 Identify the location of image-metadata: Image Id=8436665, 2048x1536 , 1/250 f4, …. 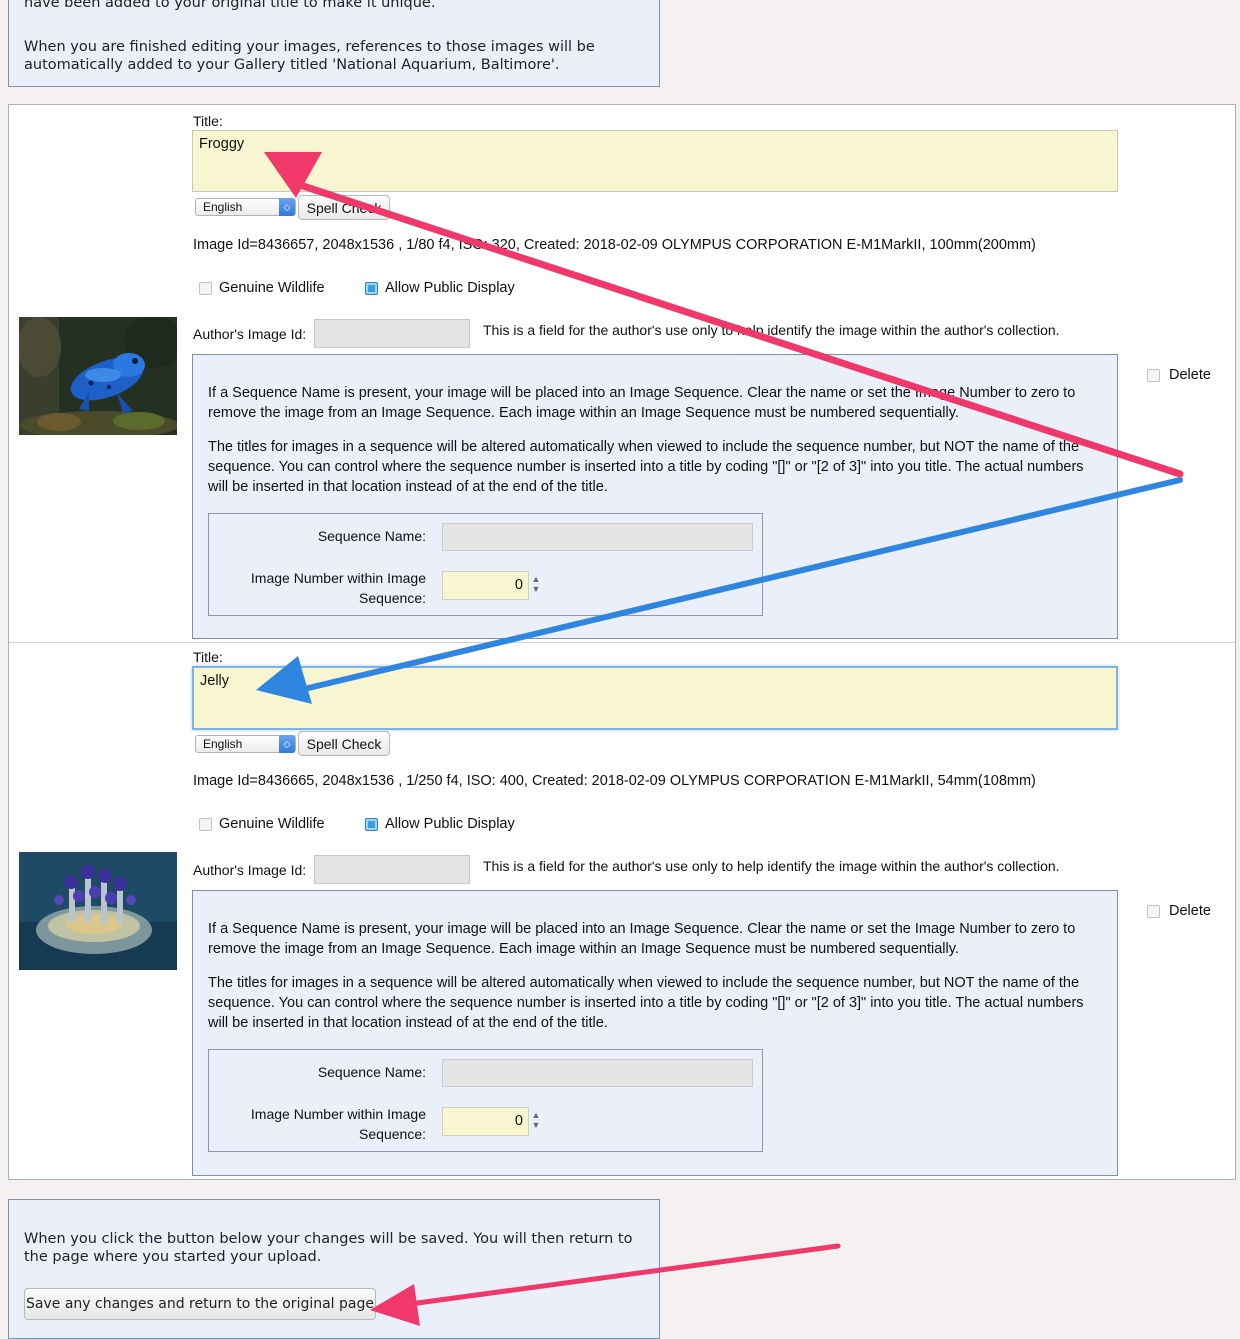
(614, 781).